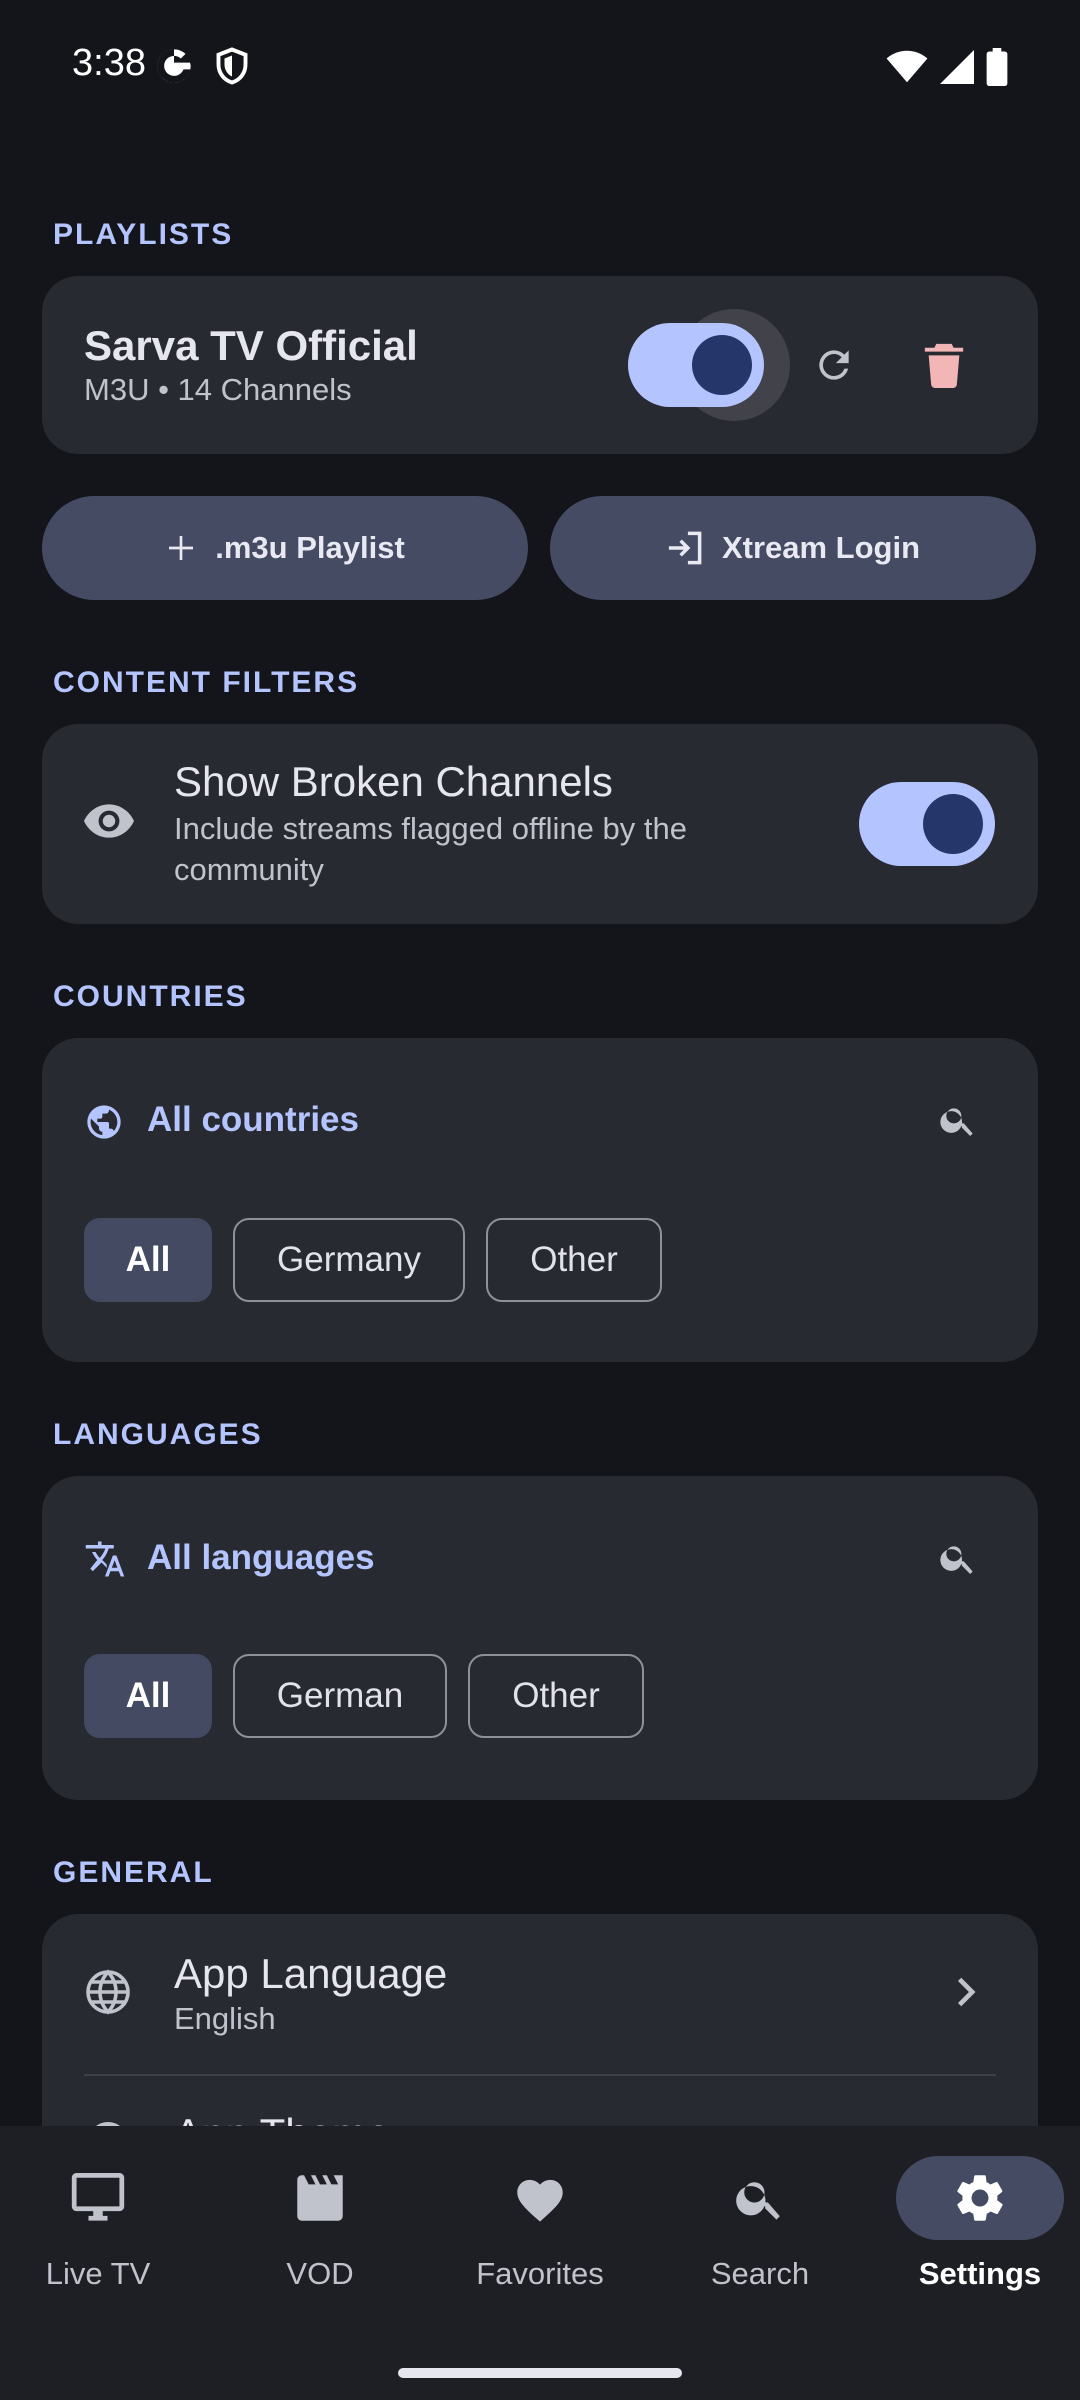 This screenshot has width=1080, height=2400. What do you see at coordinates (181, 548) in the screenshot?
I see `plus-icon` at bounding box center [181, 548].